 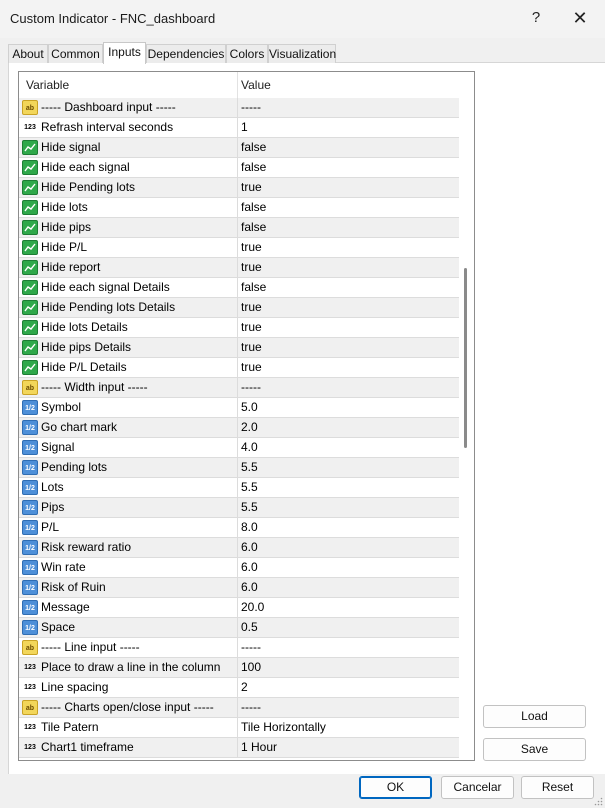 What do you see at coordinates (249, 527) in the screenshot?
I see `value-cell: 8.0` at bounding box center [249, 527].